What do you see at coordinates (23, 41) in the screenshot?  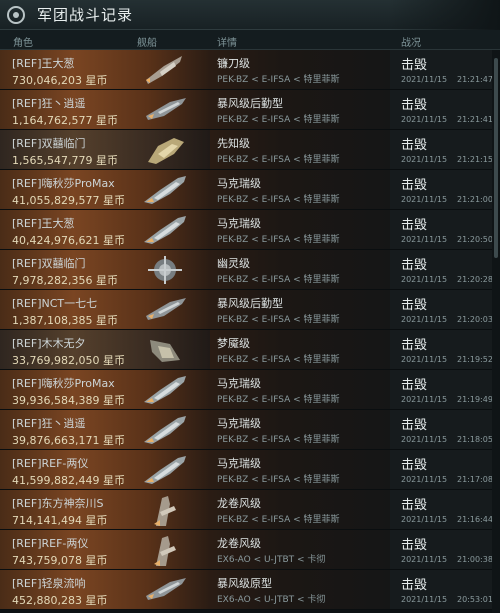 I see `column-header-role: 角色` at bounding box center [23, 41].